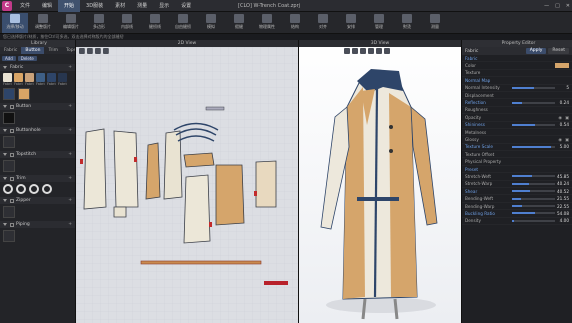 The image size is (572, 323). Describe the element at coordinates (69, 6) in the screenshot. I see `menu-item: 开始` at that location.